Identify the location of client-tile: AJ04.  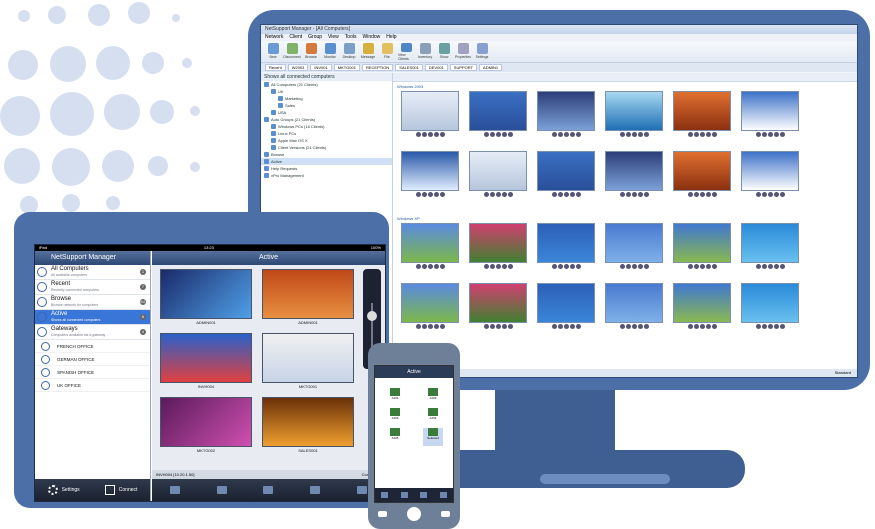
(433, 417).